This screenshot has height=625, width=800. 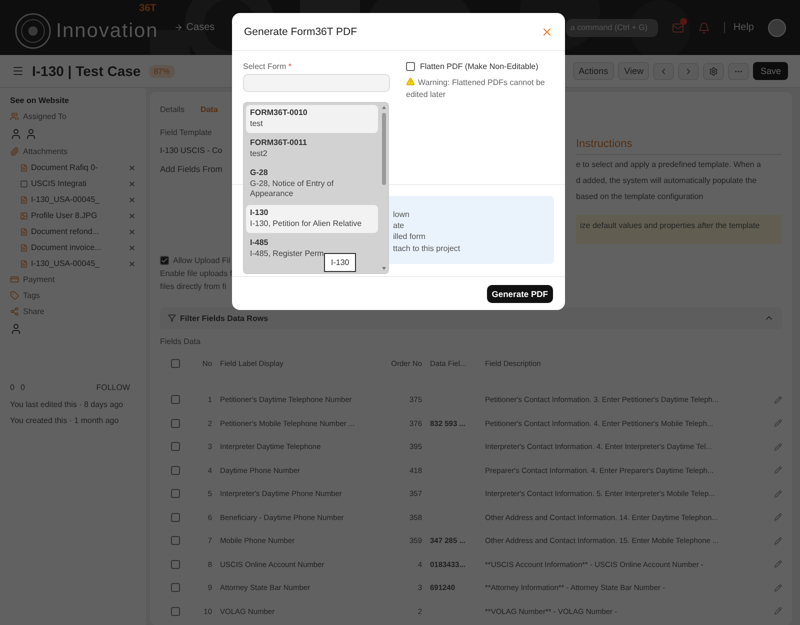 I want to click on menu-icon, so click(x=18, y=71).